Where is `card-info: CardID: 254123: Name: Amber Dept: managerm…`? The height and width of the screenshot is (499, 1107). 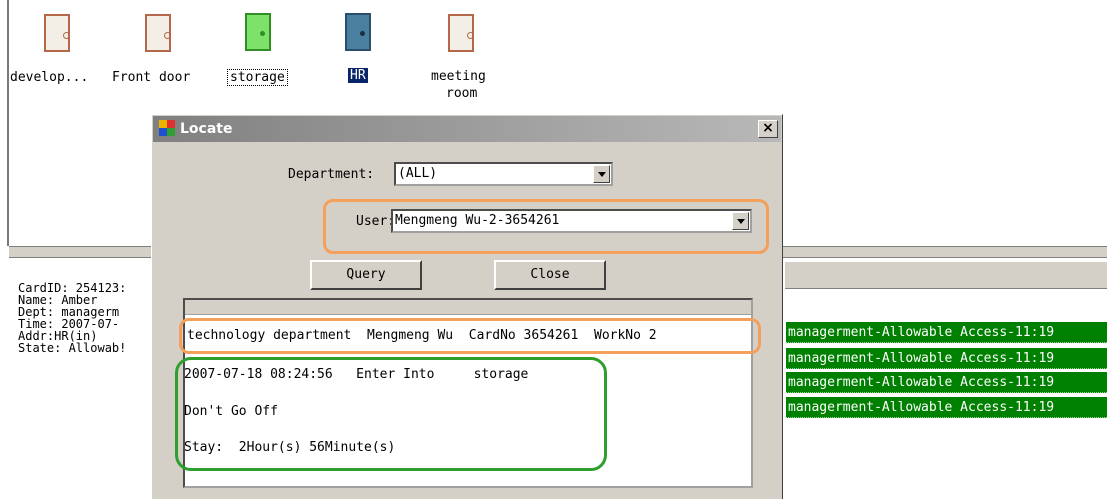
card-info: CardID: 254123: Name: Amber Dept: managerm… is located at coordinates (72, 318).